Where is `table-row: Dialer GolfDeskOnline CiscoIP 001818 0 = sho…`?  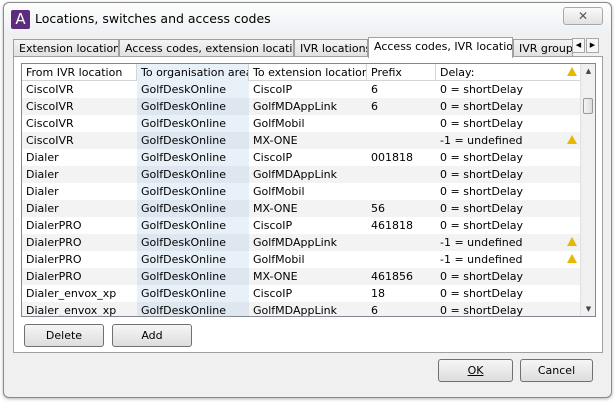 table-row: Dialer GolfDeskOnline CiscoIP 001818 0 = sho… is located at coordinates (301, 157).